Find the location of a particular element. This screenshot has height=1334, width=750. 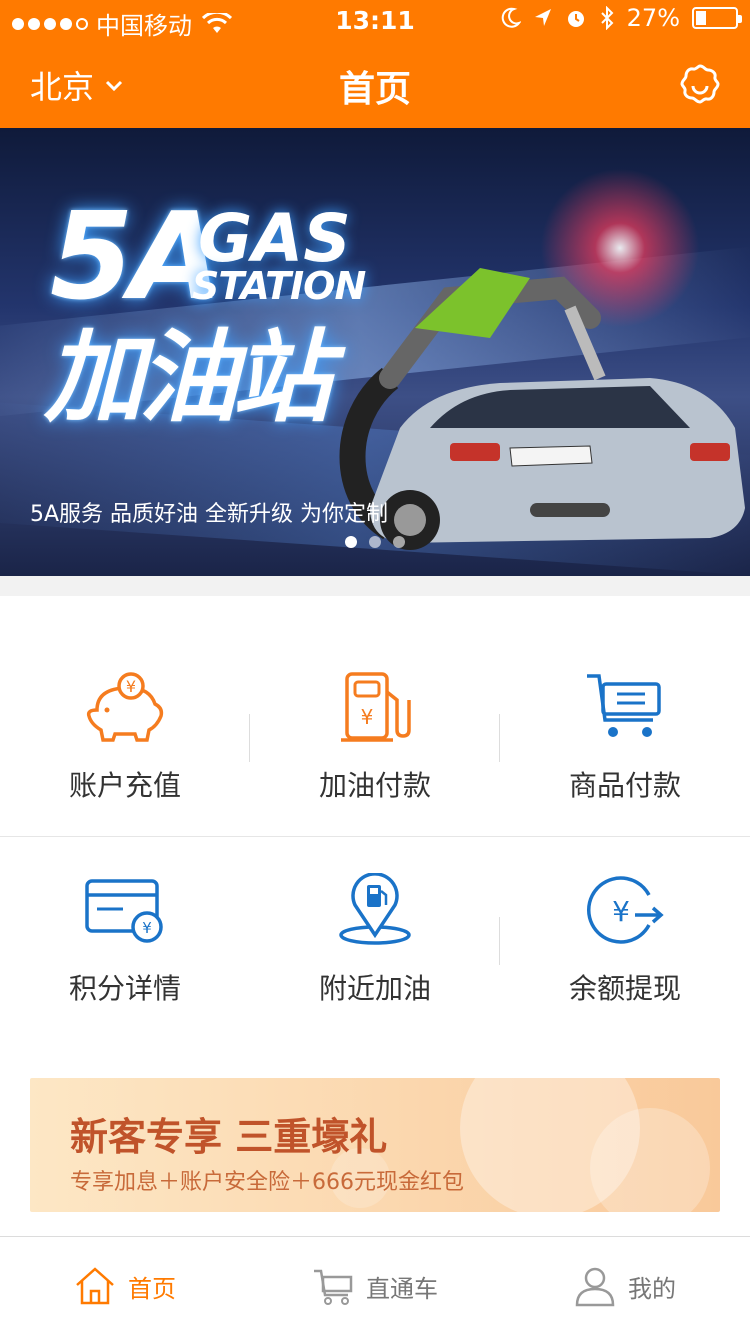

function-label: 附近加油 is located at coordinates (374, 988).